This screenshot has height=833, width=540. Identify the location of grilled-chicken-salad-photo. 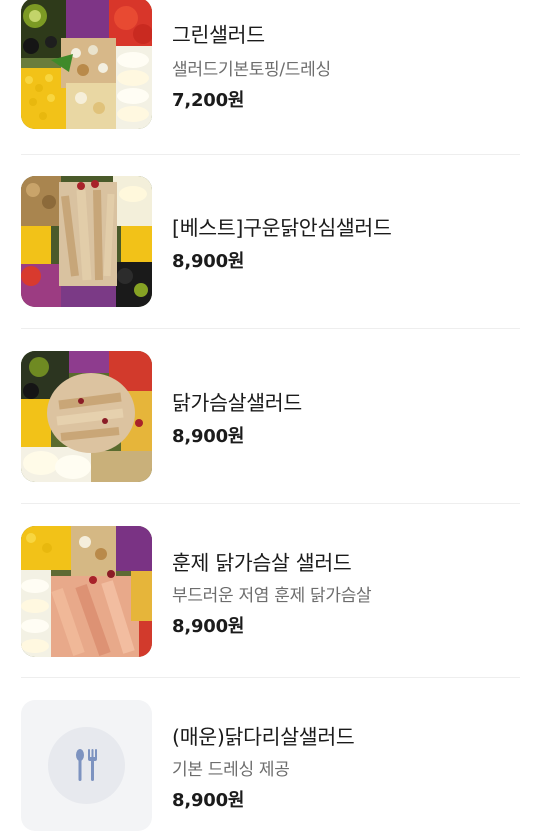
(86, 241).